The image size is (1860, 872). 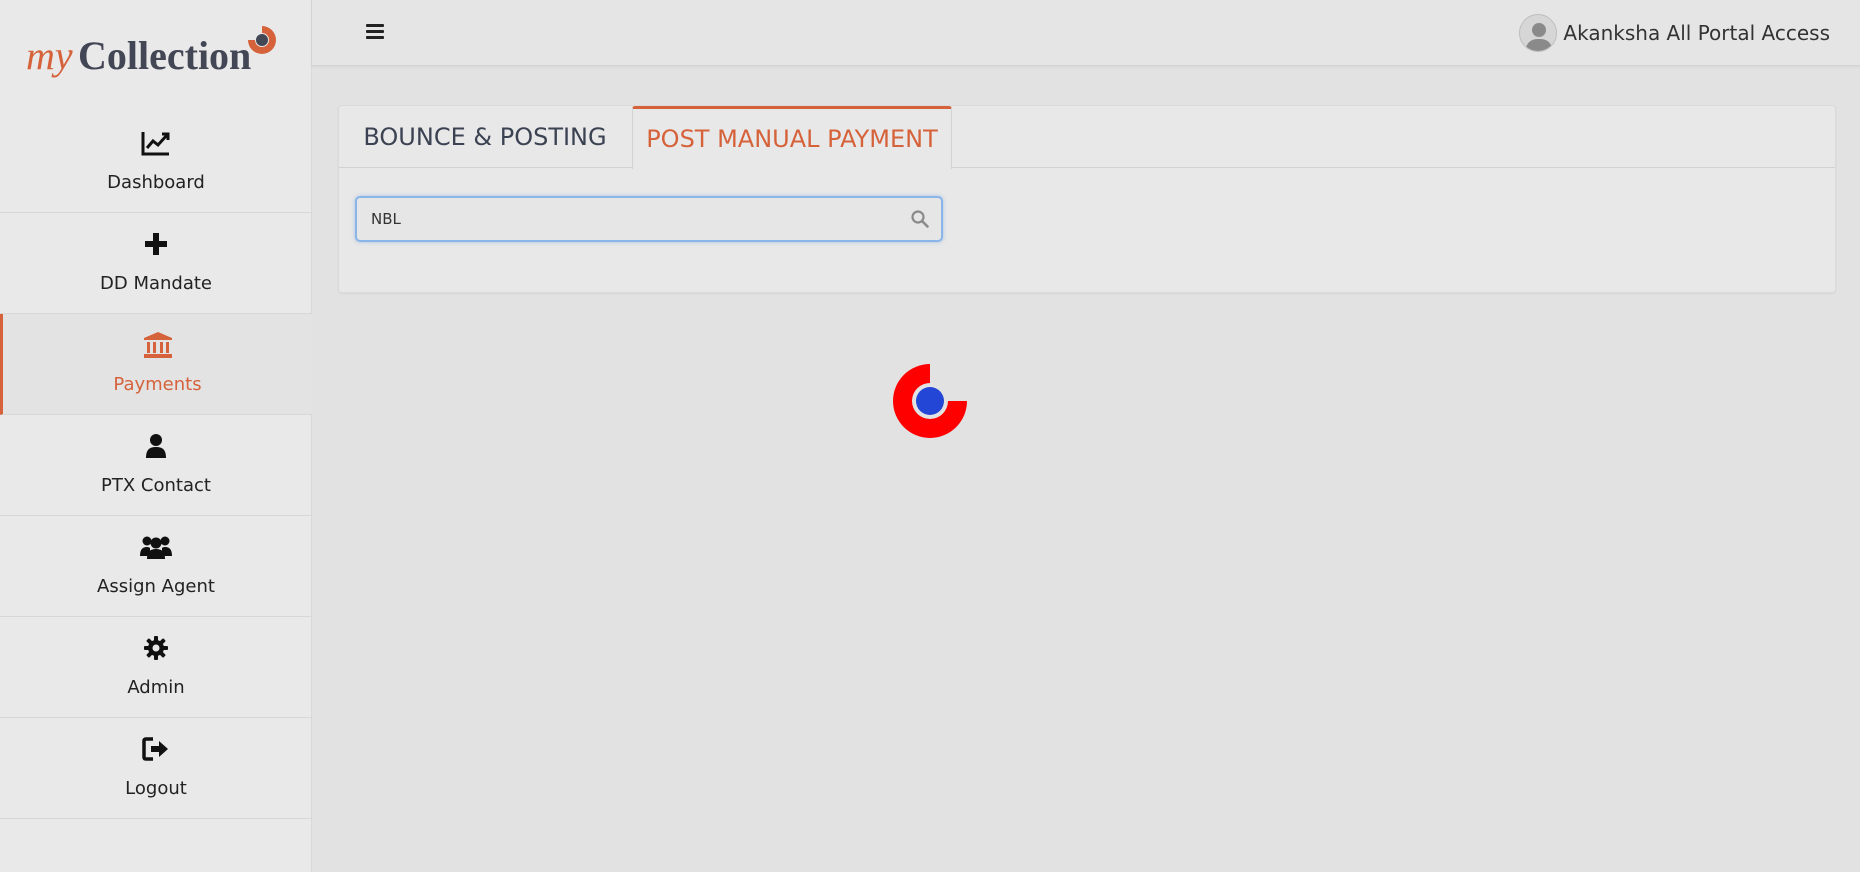 I want to click on sidebar-item-payments: Payments, so click(x=156, y=364).